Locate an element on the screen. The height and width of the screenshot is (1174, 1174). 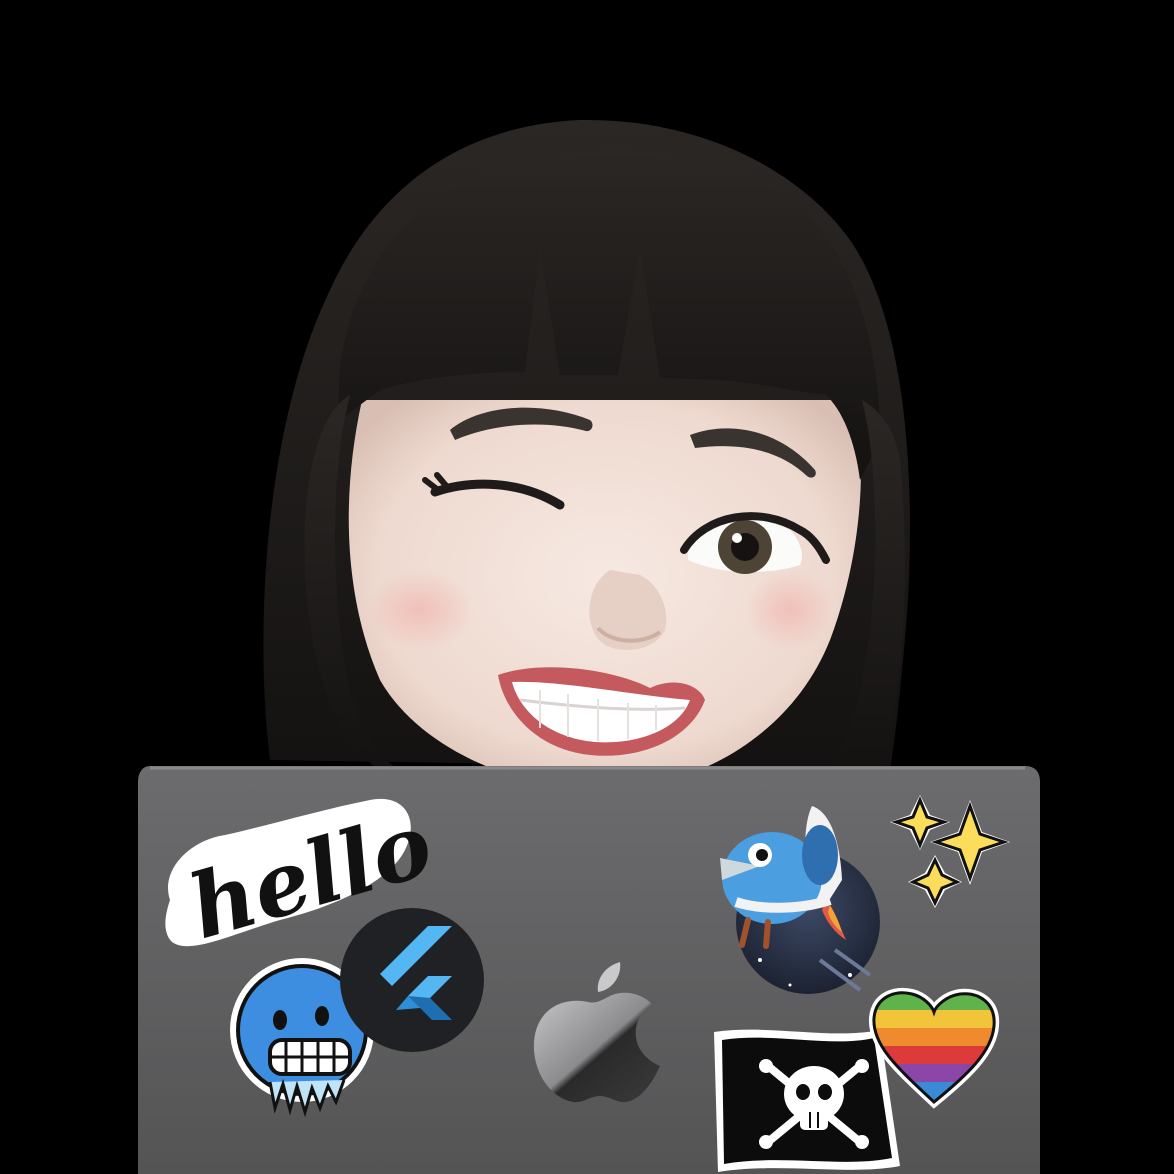
flutter-logo-icon is located at coordinates (412, 980).